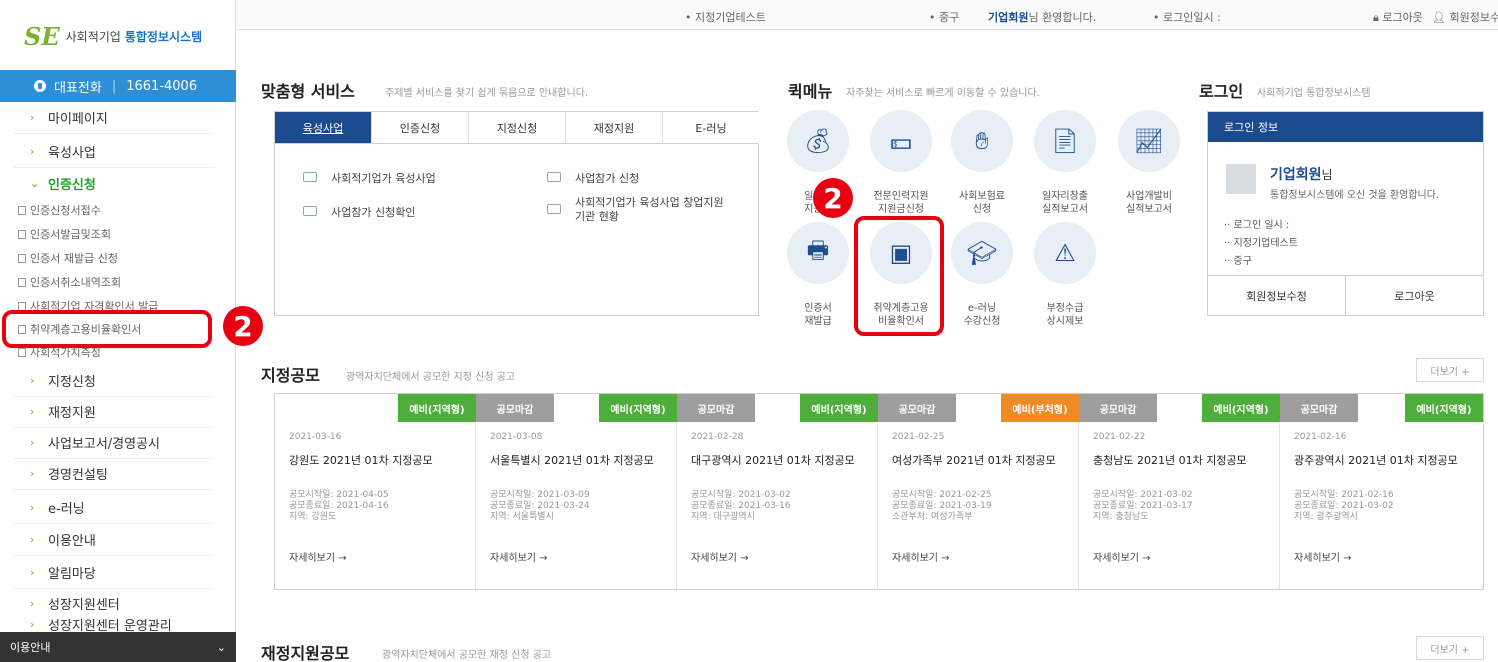 This screenshot has width=1498, height=662. I want to click on service-link: 사회적기업가 육성사업, so click(369, 178).